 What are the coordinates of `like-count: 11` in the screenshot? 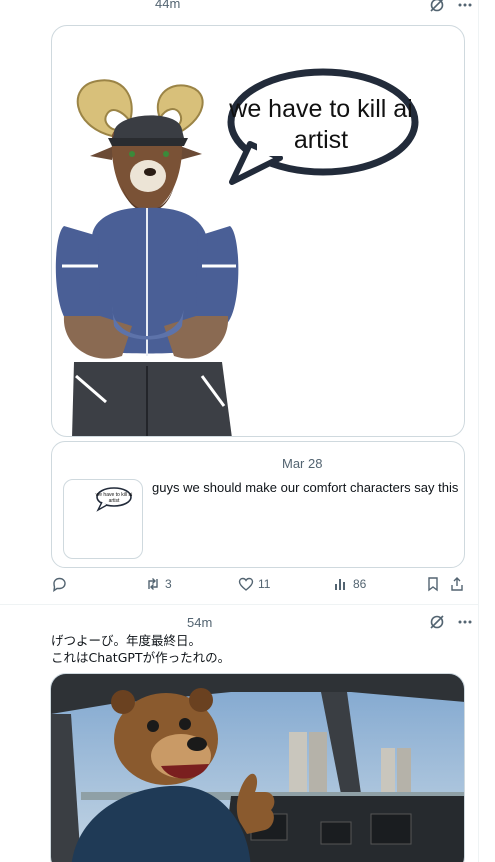 It's located at (264, 584).